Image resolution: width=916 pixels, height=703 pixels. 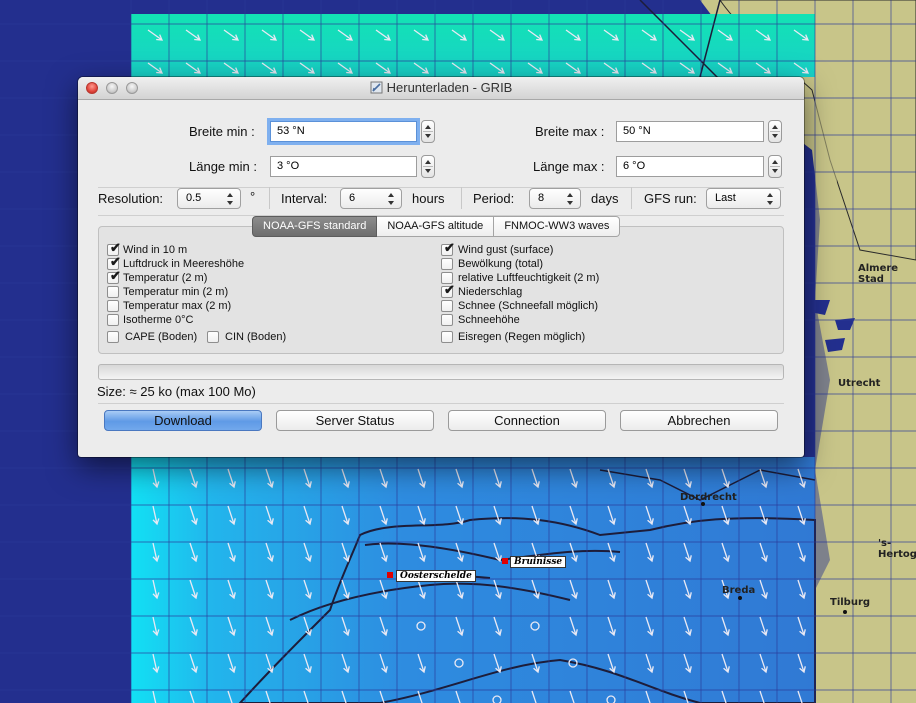 What do you see at coordinates (699, 420) in the screenshot?
I see `cancel-button: Abbrechen` at bounding box center [699, 420].